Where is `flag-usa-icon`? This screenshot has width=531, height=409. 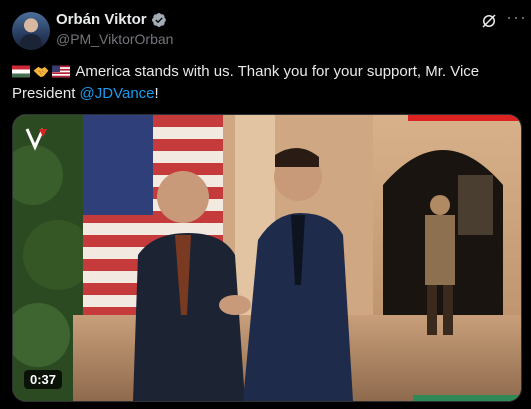 flag-usa-icon is located at coordinates (61, 71).